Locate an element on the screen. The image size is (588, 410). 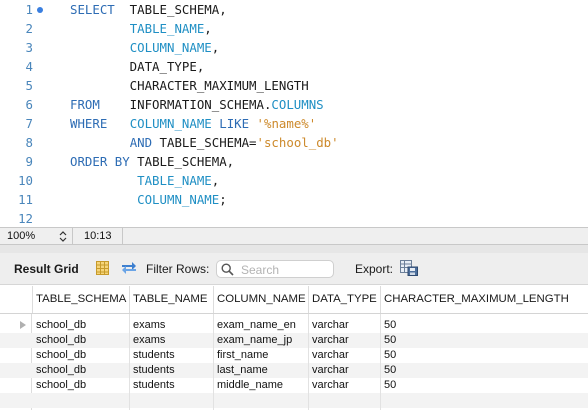
table-row: school_db students last_name varchar 50 is located at coordinates (294, 370).